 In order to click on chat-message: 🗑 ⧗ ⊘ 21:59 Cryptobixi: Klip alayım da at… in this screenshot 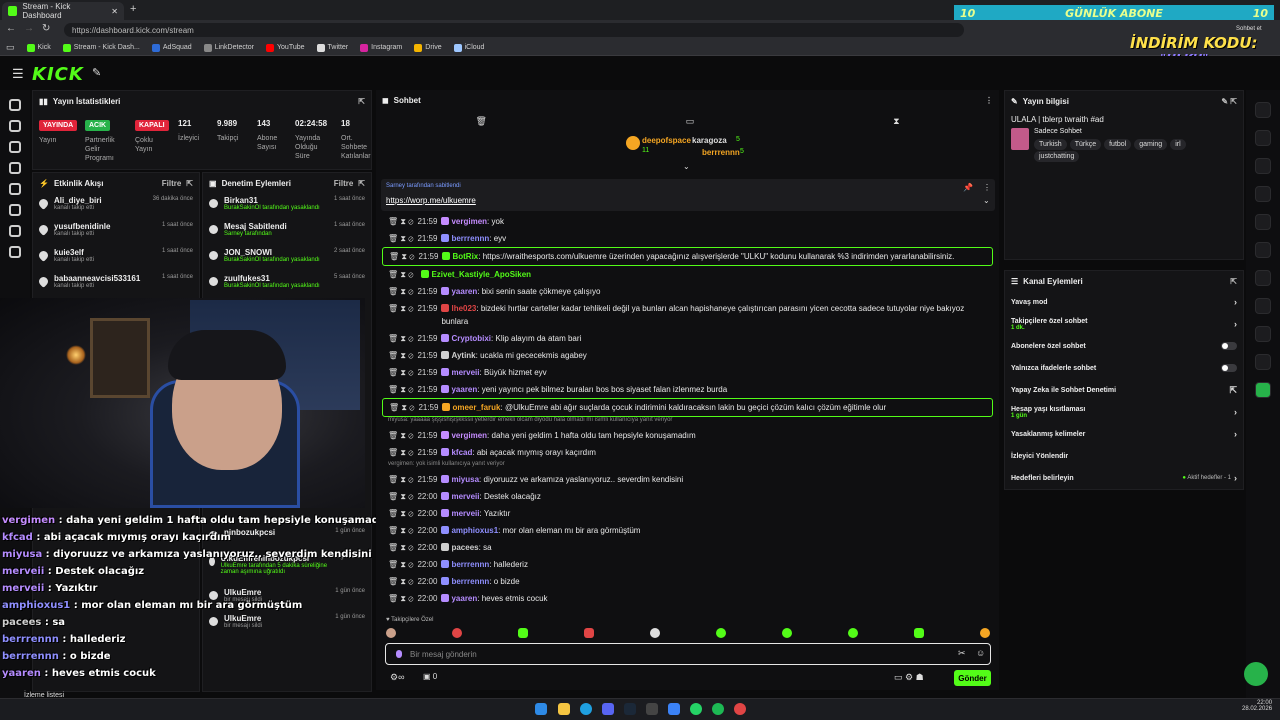, I will do `click(687, 338)`.